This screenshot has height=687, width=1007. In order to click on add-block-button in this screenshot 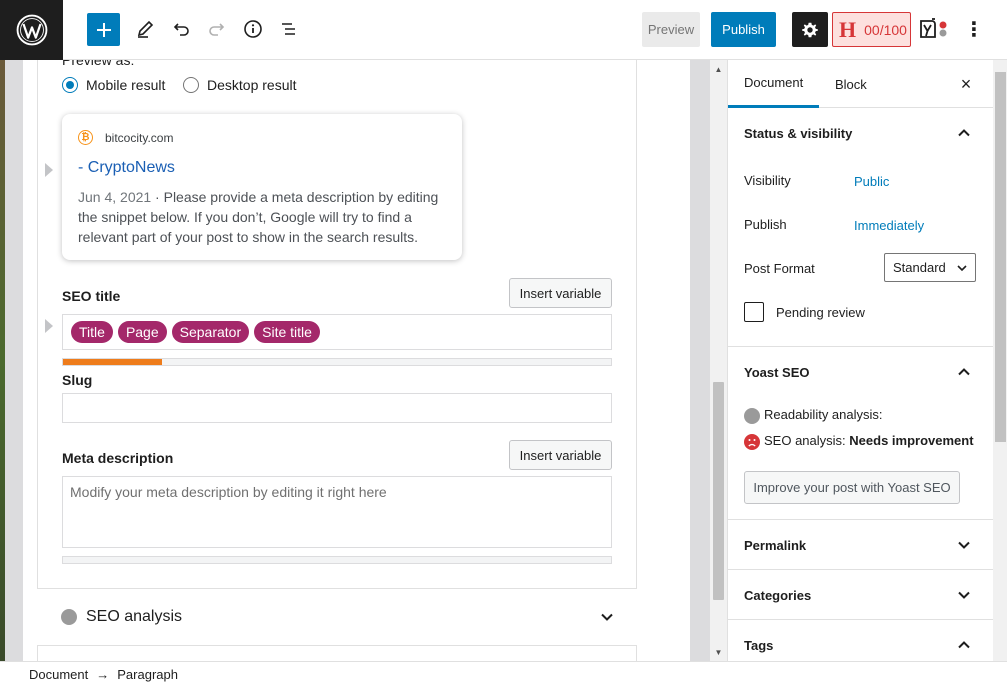, I will do `click(103, 29)`.